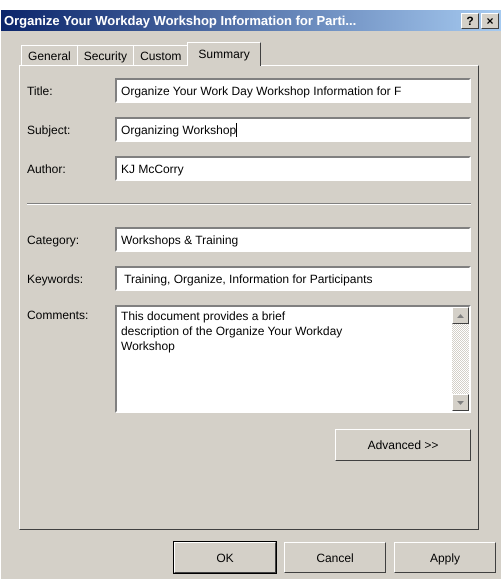 Image resolution: width=501 pixels, height=579 pixels. I want to click on field-label: Comments:, so click(58, 314).